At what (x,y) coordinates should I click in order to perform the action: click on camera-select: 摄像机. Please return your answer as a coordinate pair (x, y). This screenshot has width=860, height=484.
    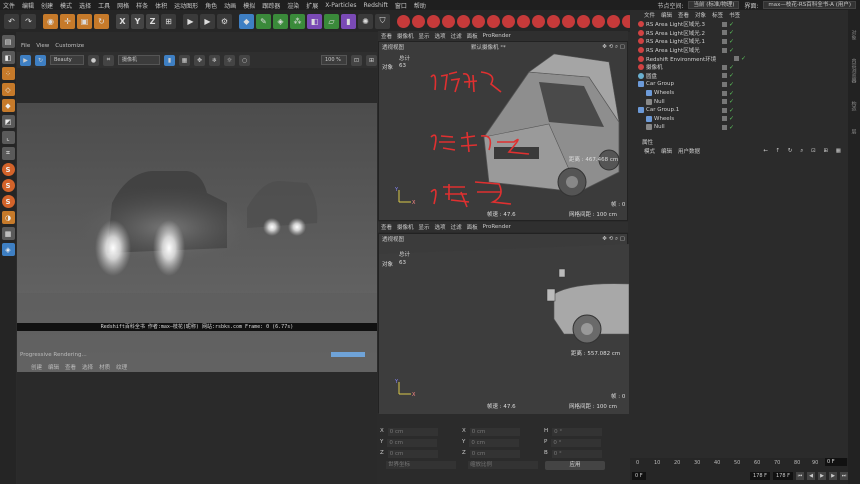
    Looking at the image, I should click on (139, 60).